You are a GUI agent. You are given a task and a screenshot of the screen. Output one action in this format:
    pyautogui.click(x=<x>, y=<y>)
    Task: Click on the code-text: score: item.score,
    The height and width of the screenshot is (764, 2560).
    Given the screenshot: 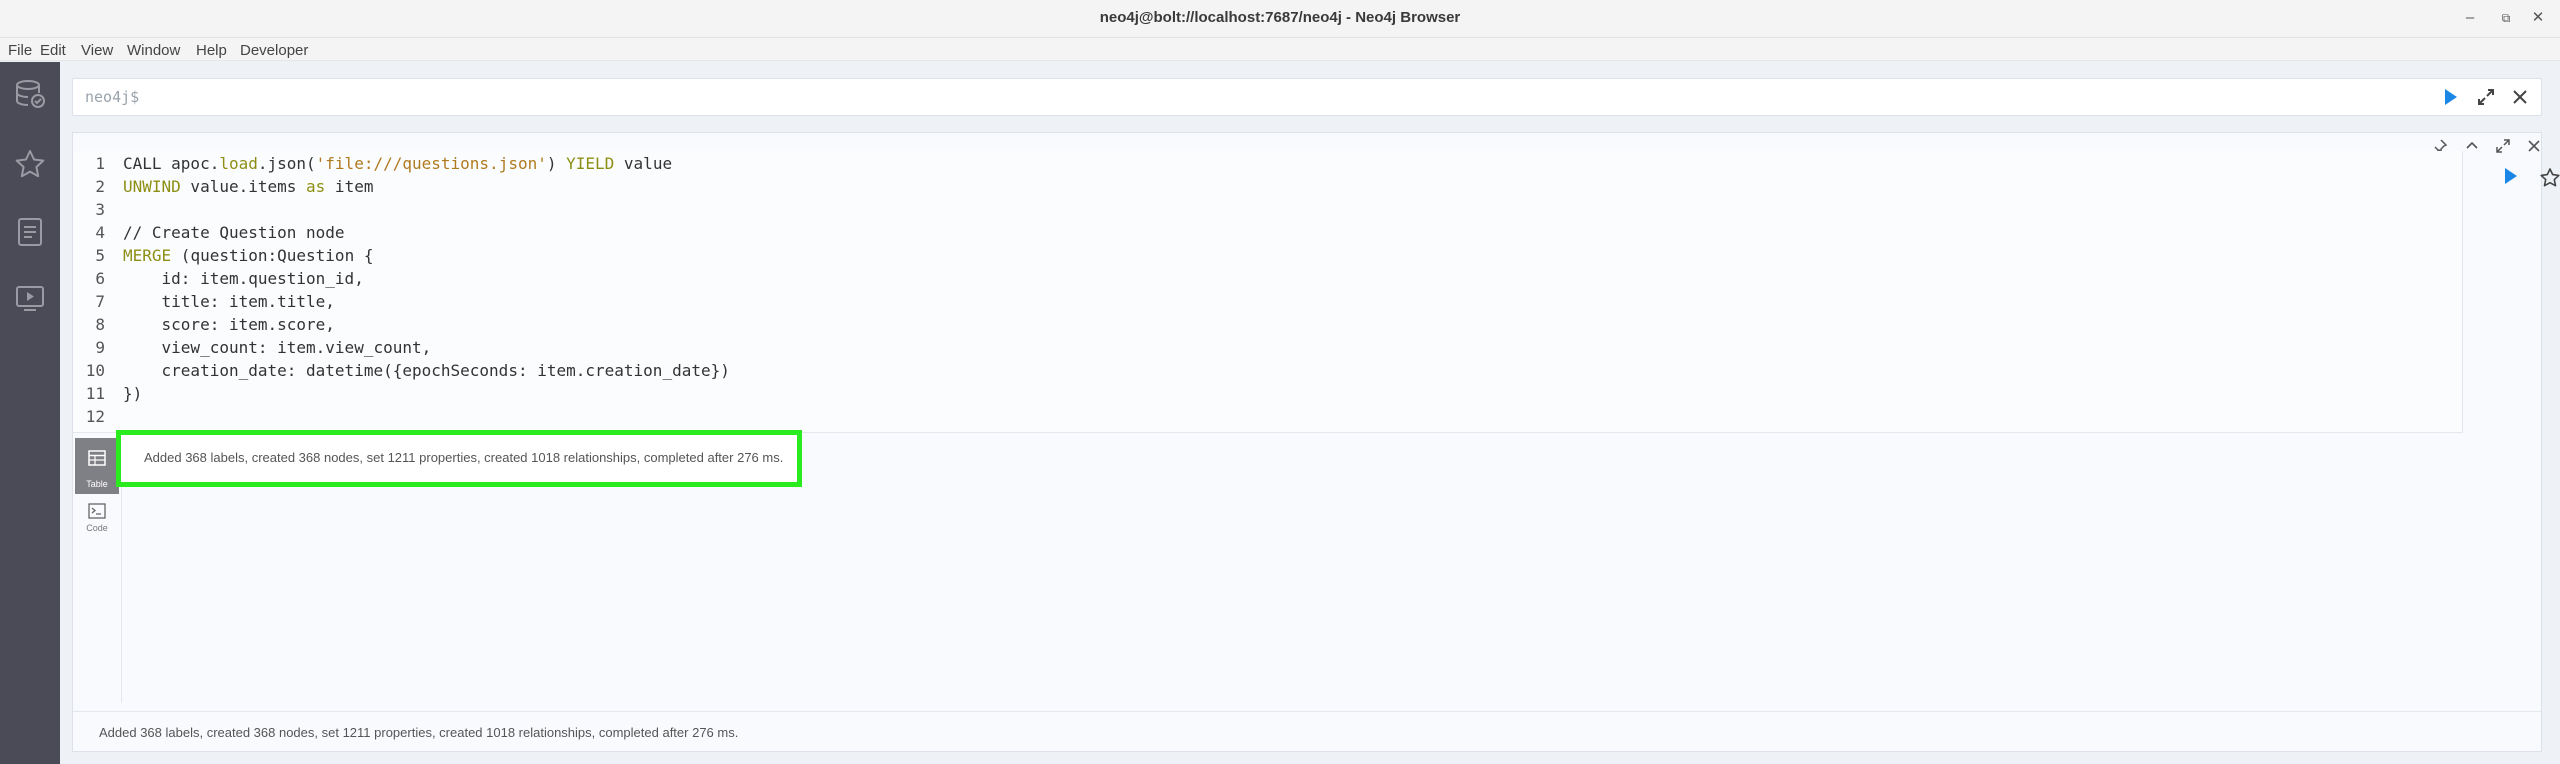 What is the action you would take?
    pyautogui.click(x=229, y=324)
    